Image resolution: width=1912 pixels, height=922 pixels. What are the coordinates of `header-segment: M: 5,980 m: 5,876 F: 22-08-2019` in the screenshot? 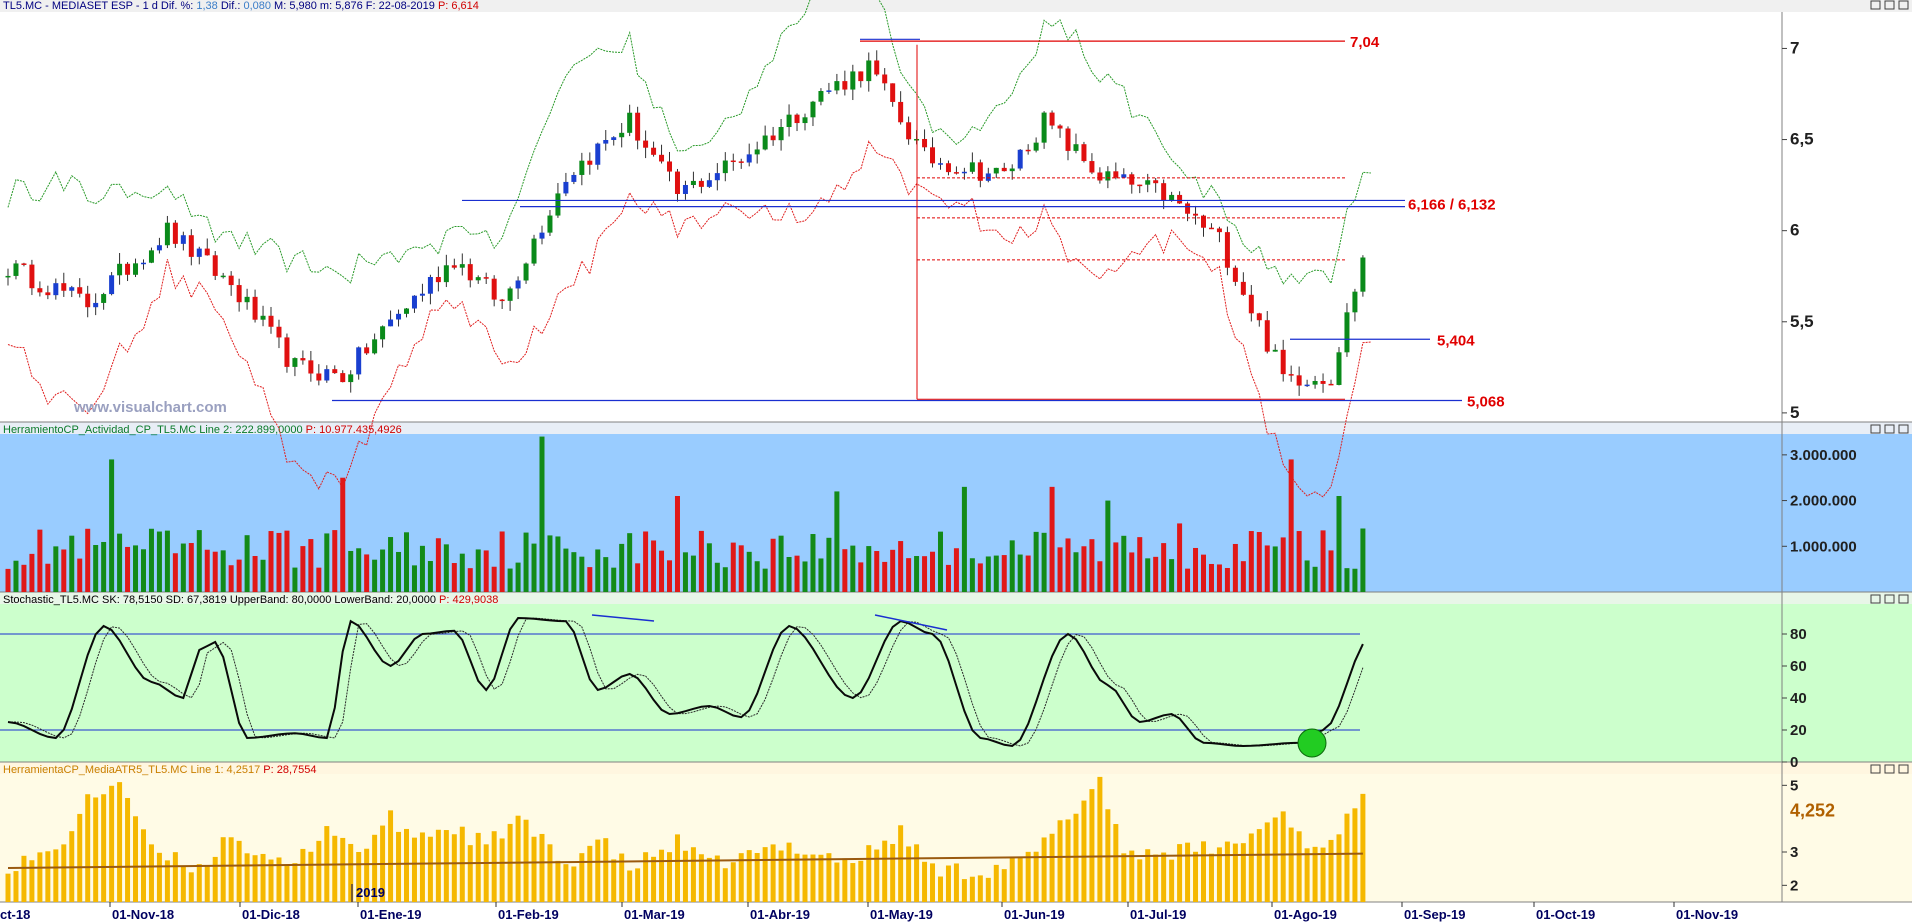 It's located at (354, 6).